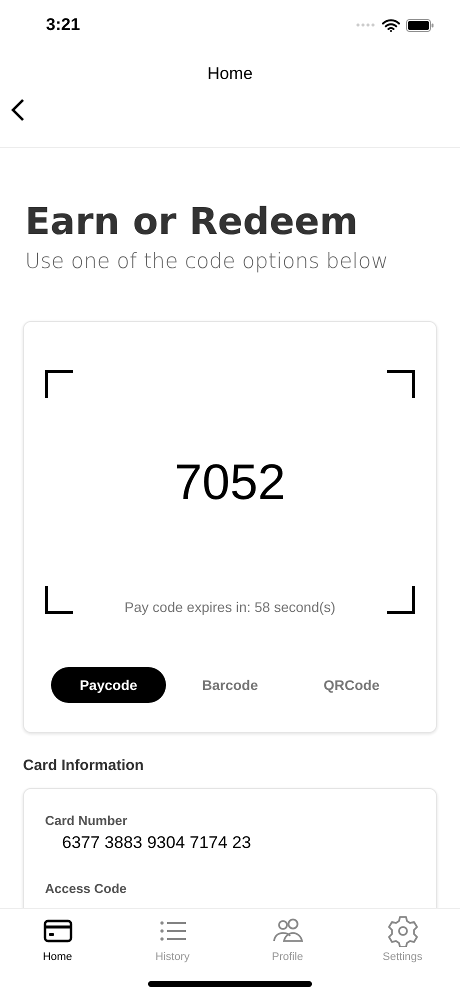  Describe the element at coordinates (173, 939) in the screenshot. I see `tab-bar-item: History` at that location.